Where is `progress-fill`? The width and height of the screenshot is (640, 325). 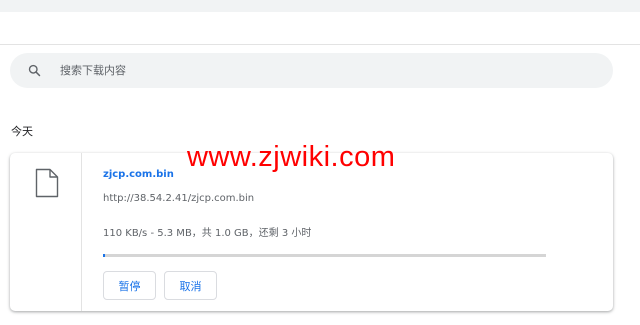 progress-fill is located at coordinates (104, 255).